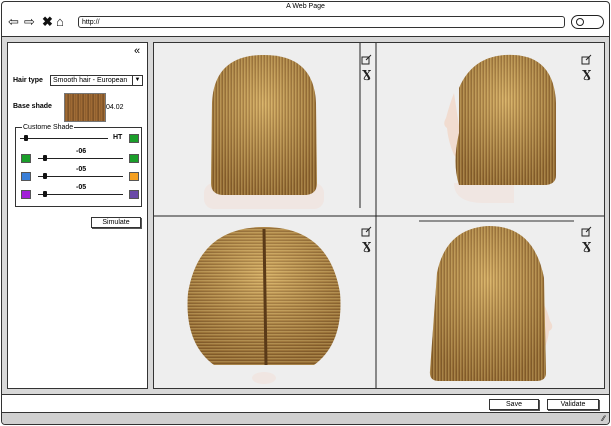  I want to click on save-button: Save, so click(514, 404).